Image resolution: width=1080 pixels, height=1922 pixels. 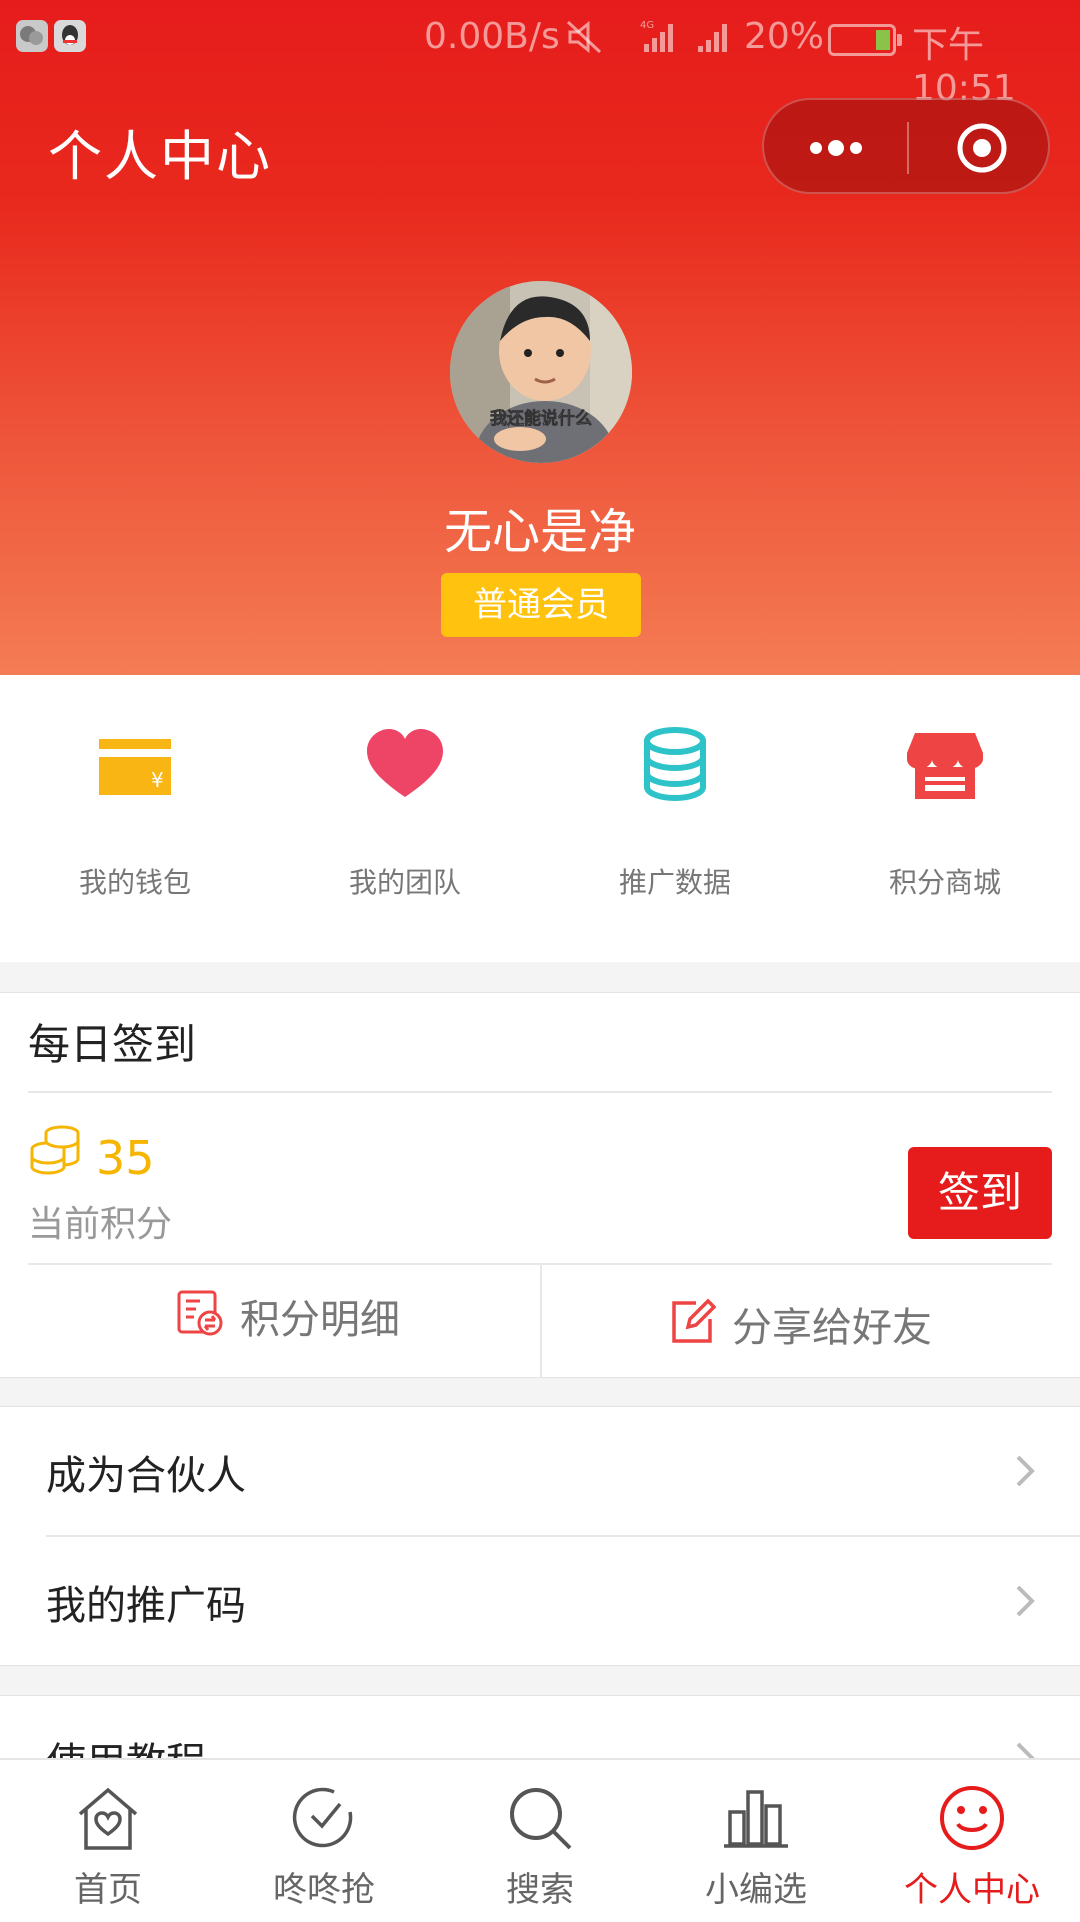 I want to click on points-detail-button: 积分明细, so click(x=270, y=1321).